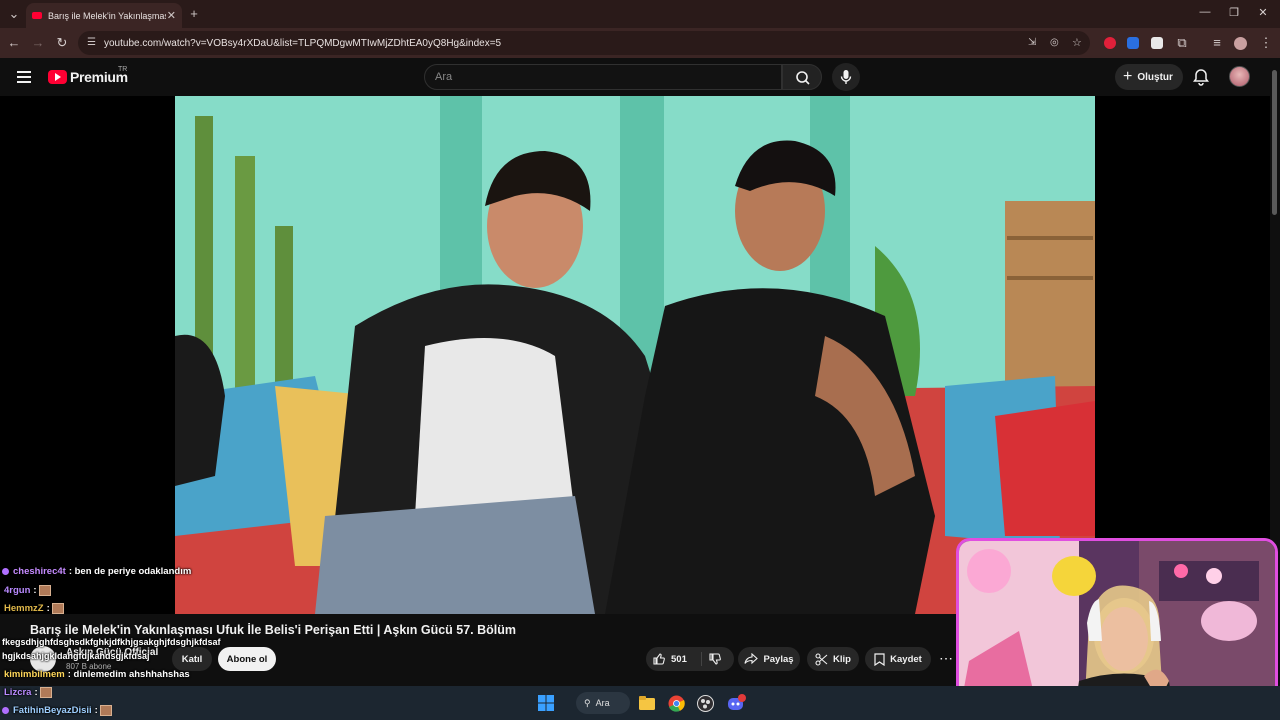  Describe the element at coordinates (37, 15) in the screenshot. I see `youtube-favicon-icon` at that location.